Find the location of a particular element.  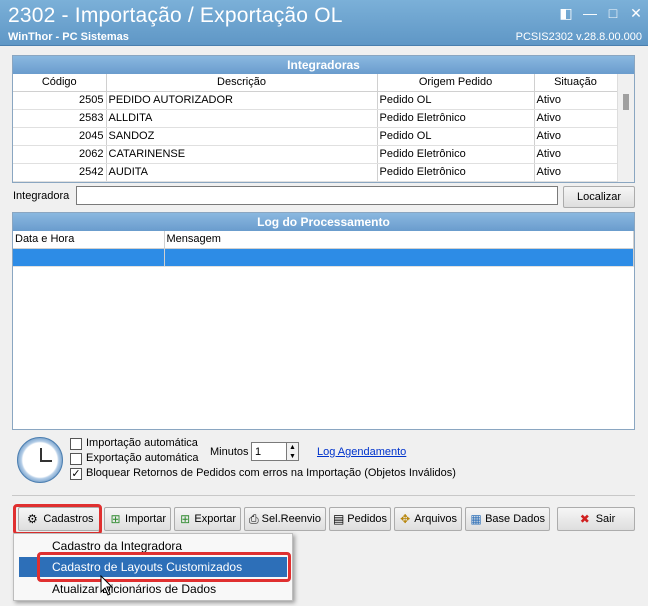

arquivos-button: ✥ Arquivos is located at coordinates (428, 519).